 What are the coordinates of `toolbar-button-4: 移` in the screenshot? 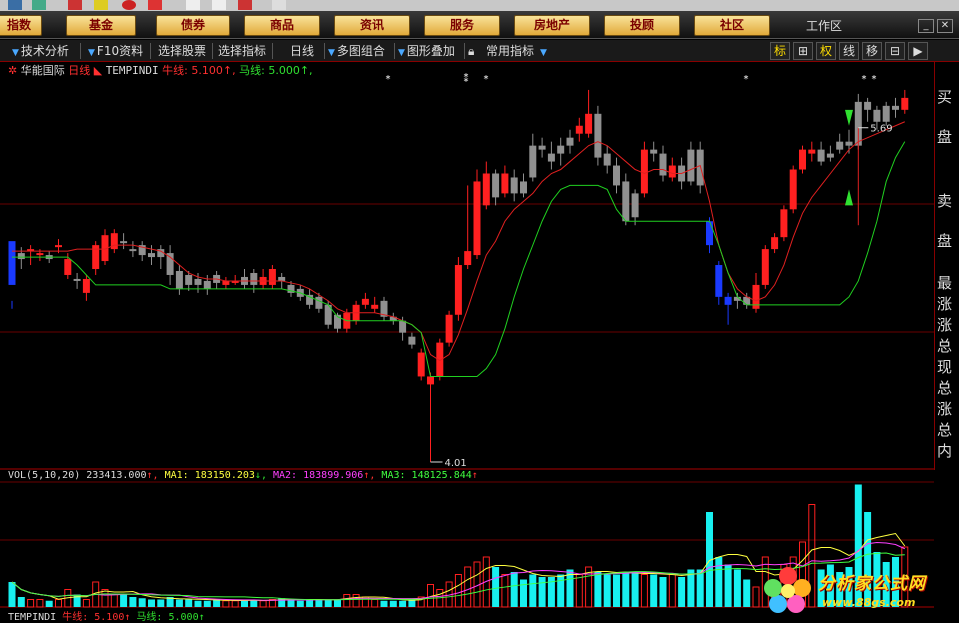 It's located at (872, 51).